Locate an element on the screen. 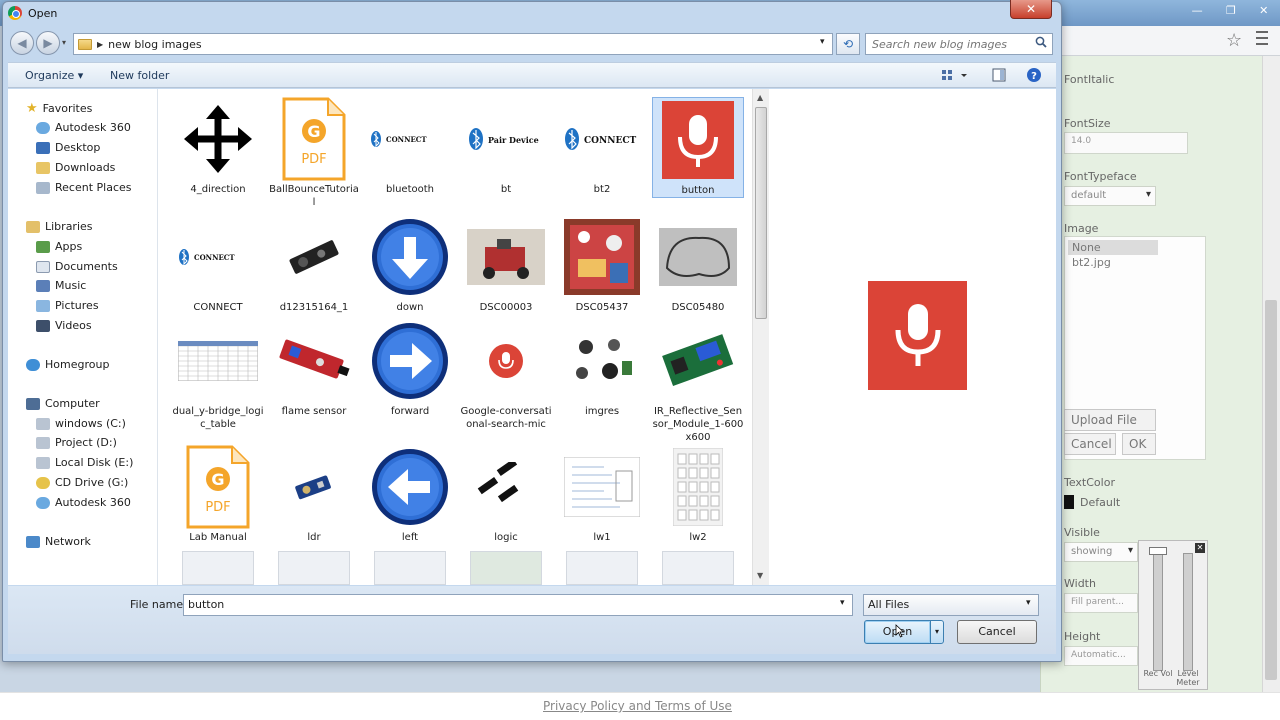  file-item: 4_direction is located at coordinates (218, 146).